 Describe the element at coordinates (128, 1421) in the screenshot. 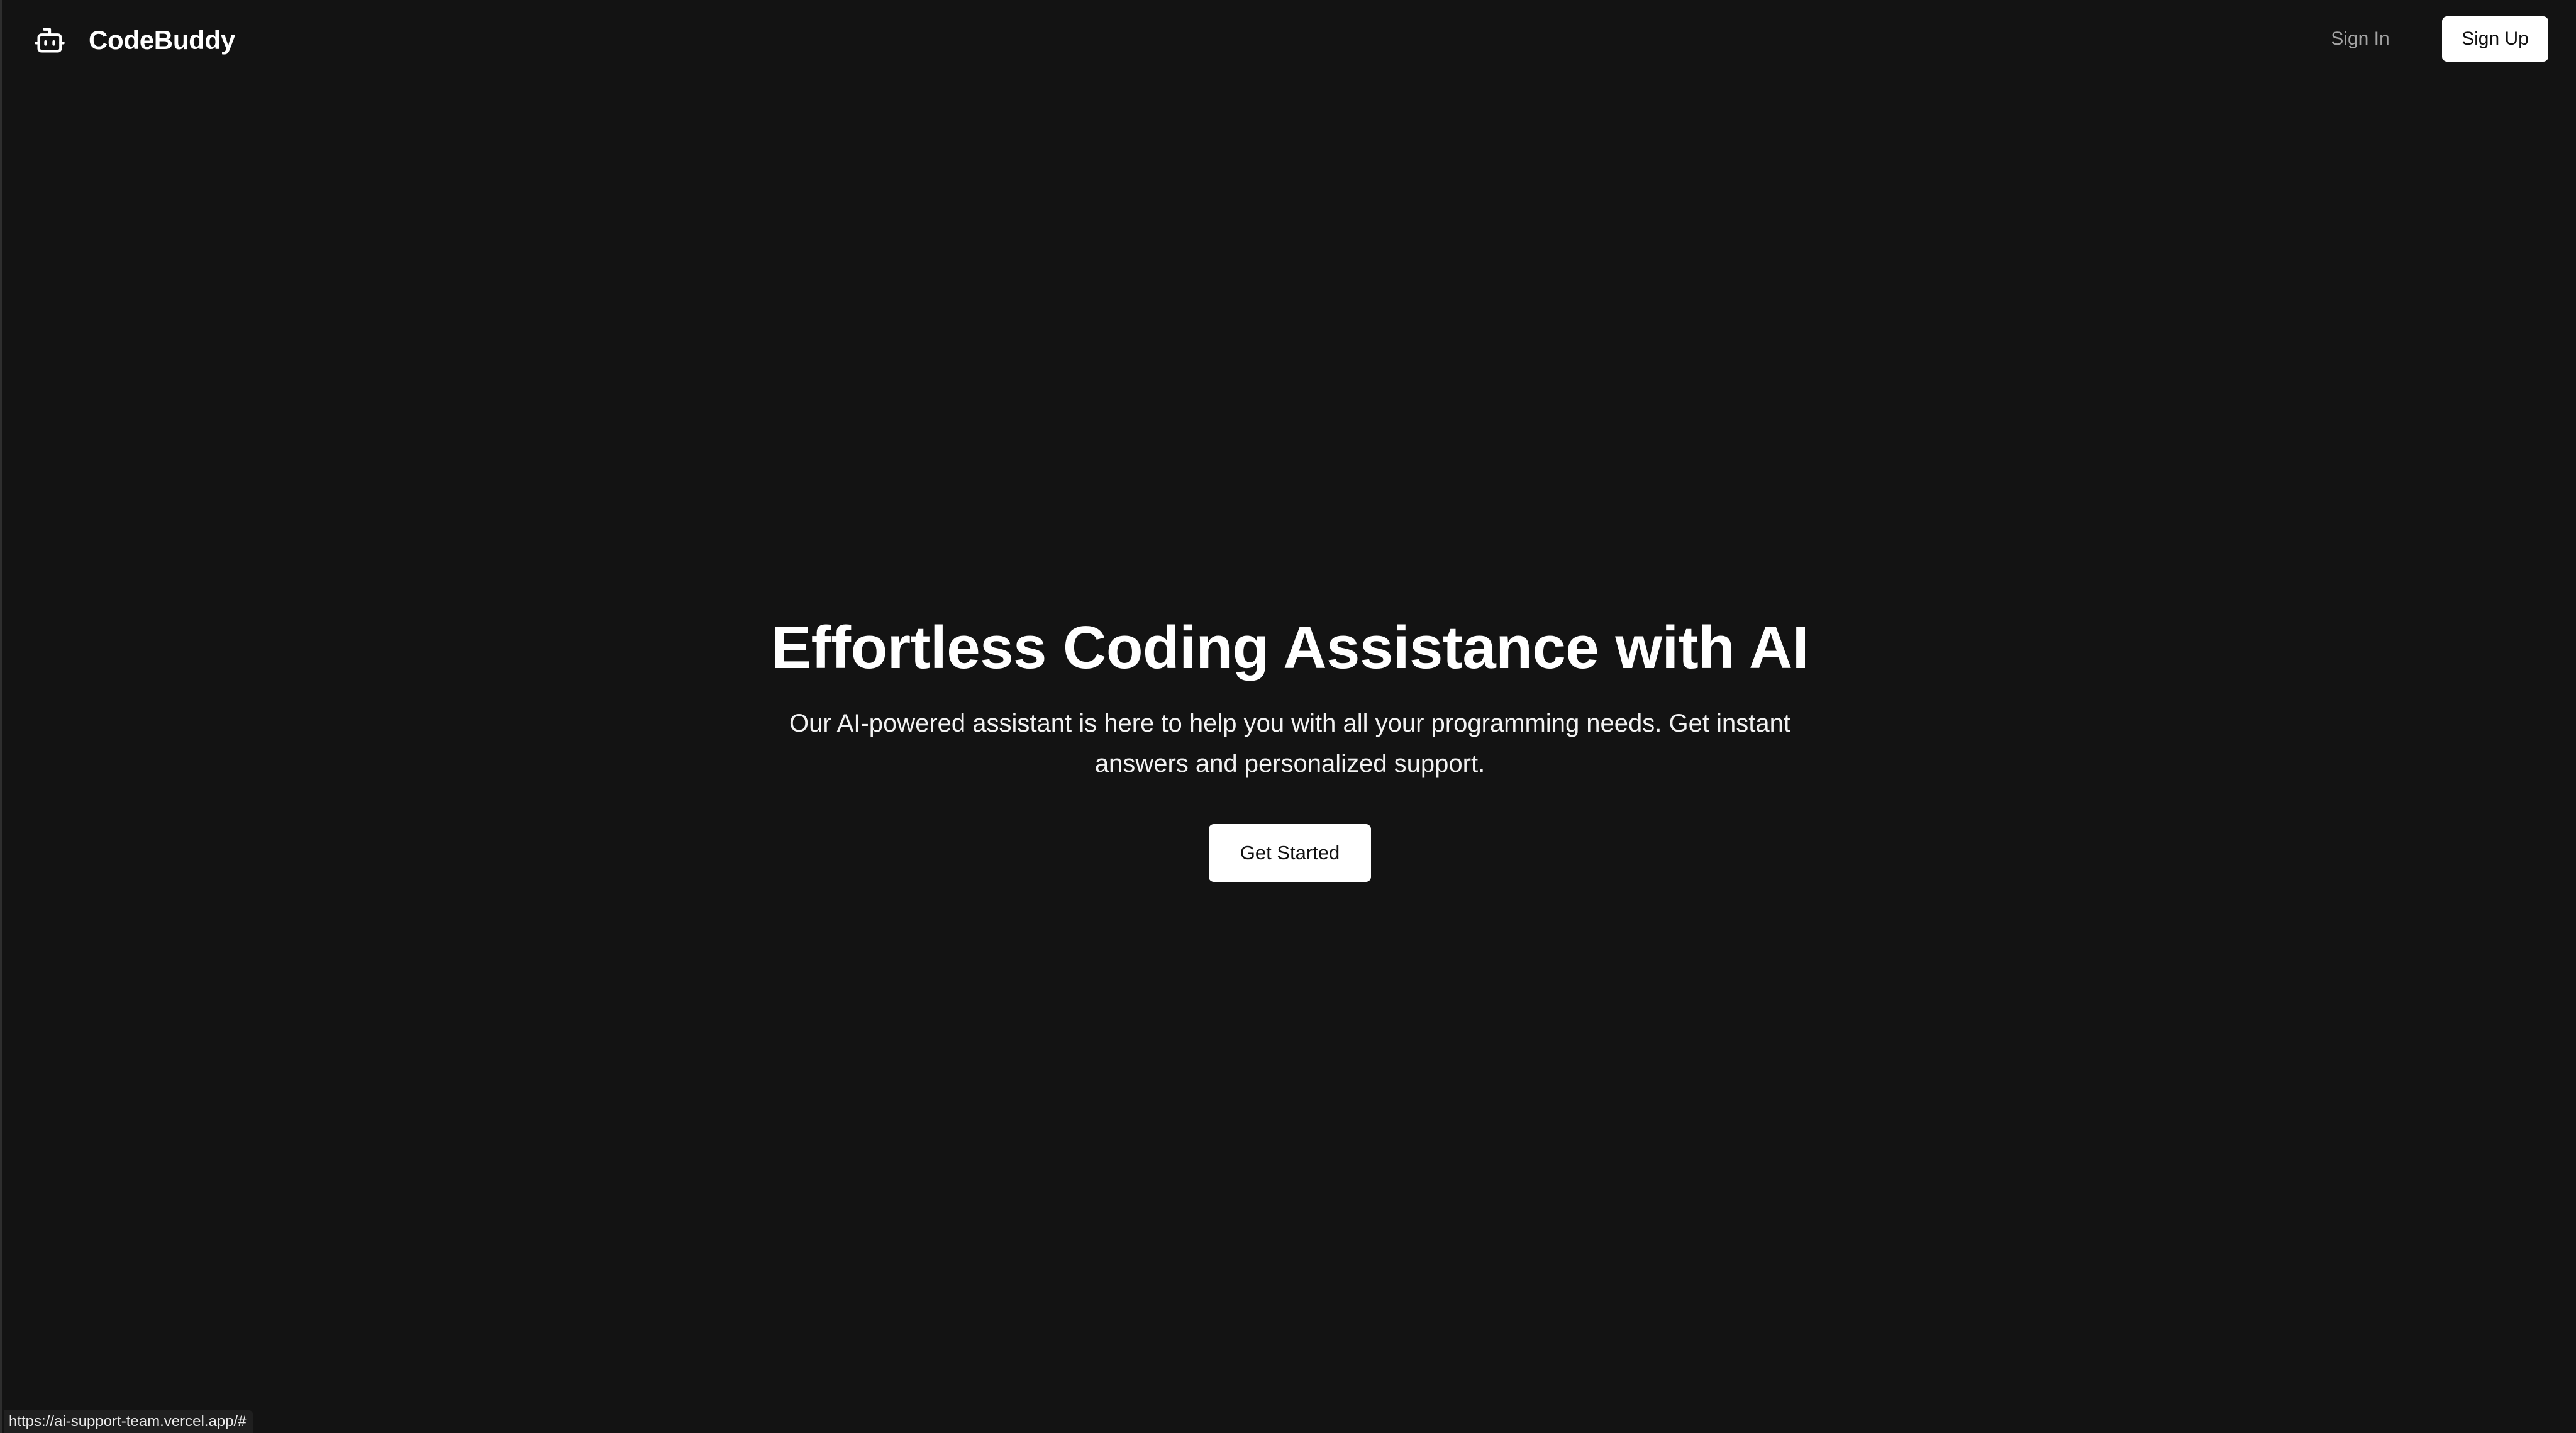

I see `link-preview-status: https://ai-support-team.vercel.app/#` at that location.